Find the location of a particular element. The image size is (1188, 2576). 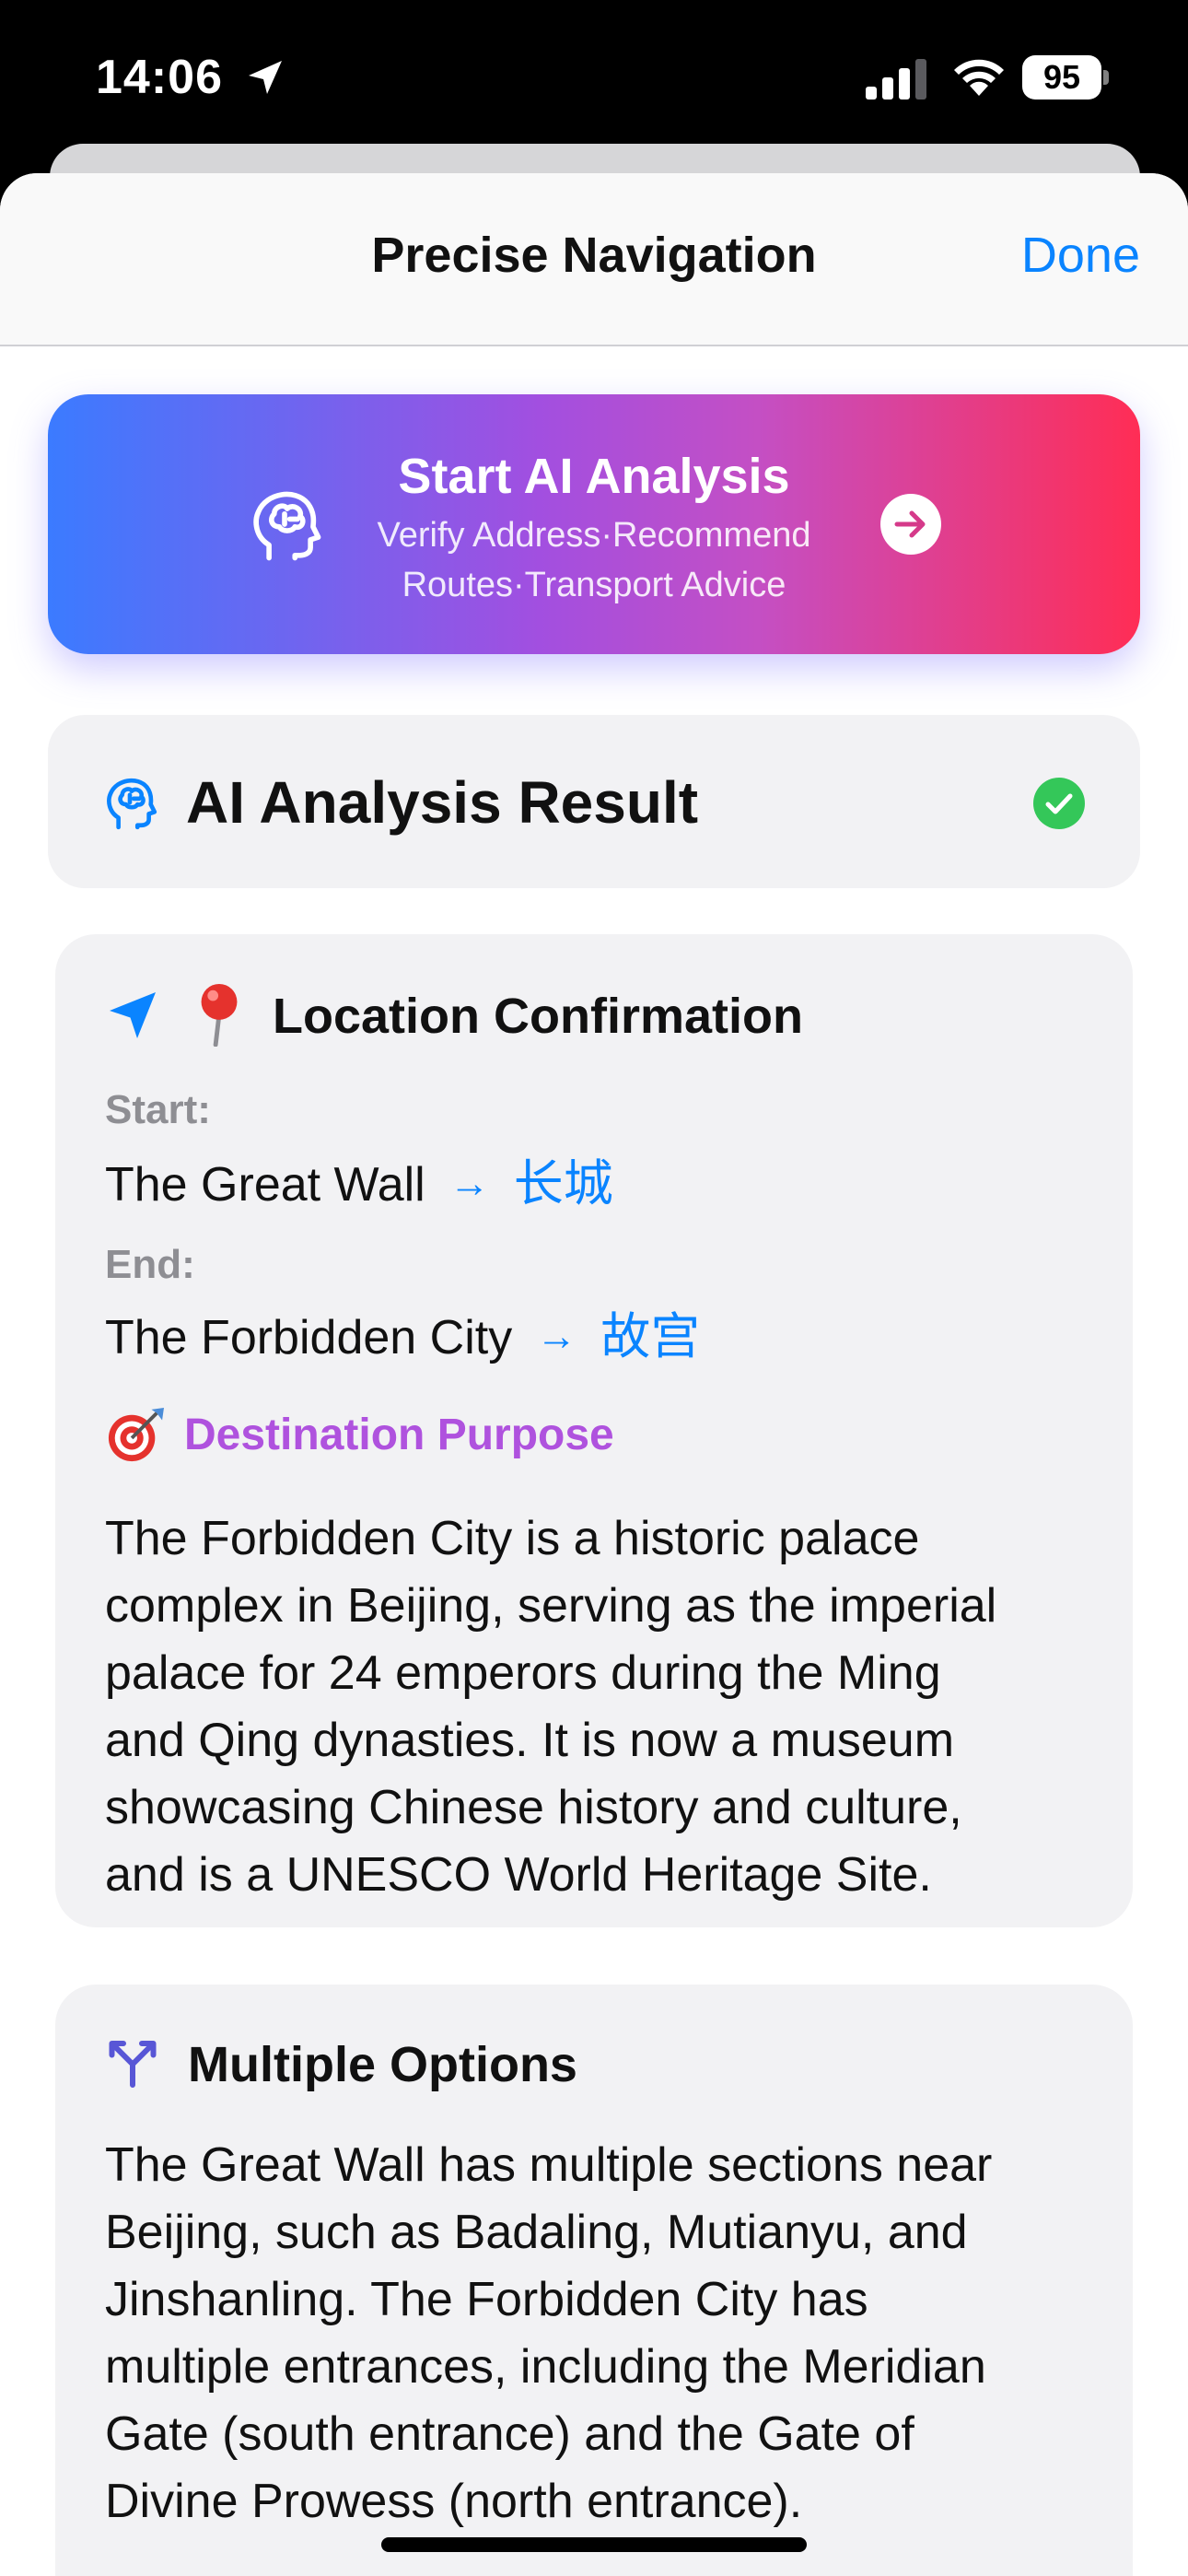

status-time: 14:06 is located at coordinates (160, 77).